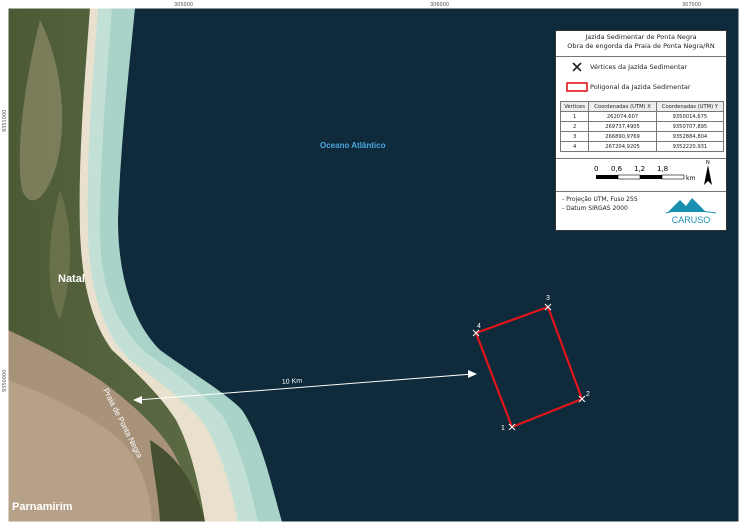  I want to click on frame-label-left: 9351000, so click(5, 121).